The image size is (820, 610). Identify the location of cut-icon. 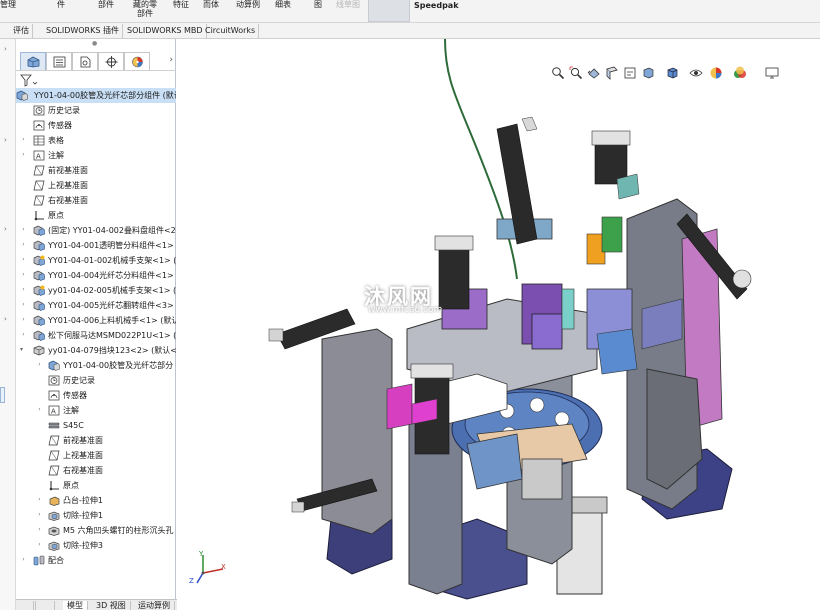
(54, 545).